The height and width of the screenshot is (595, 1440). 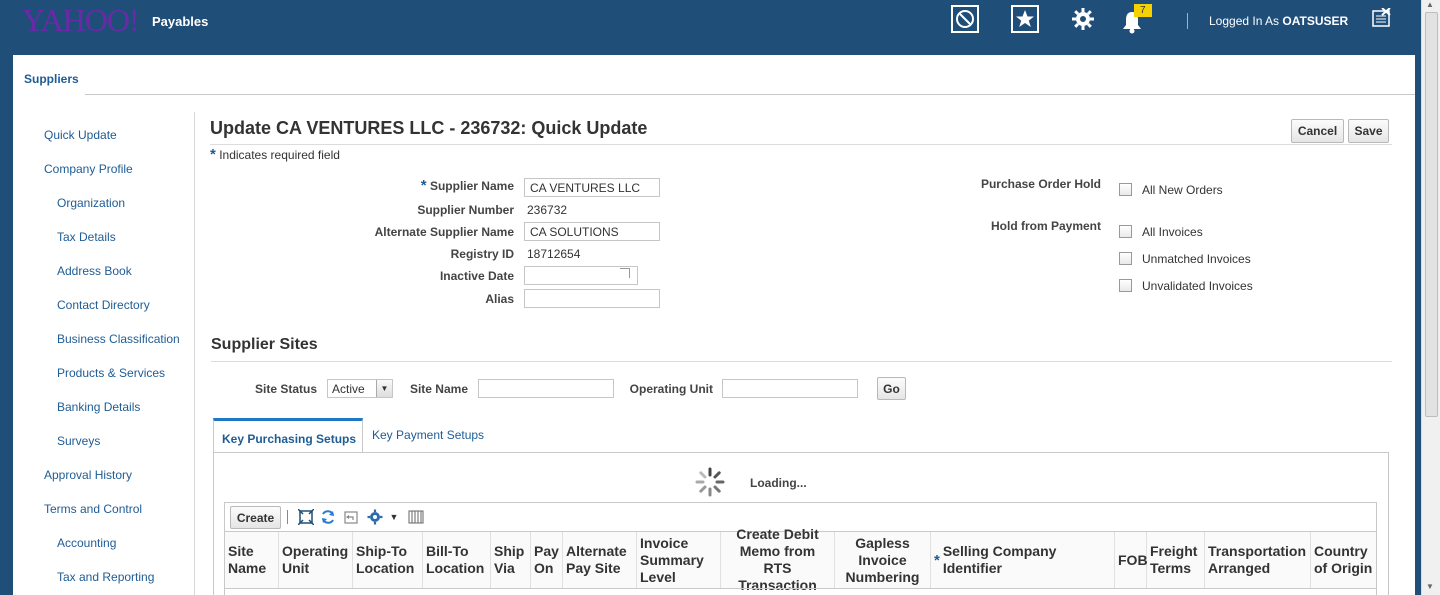 What do you see at coordinates (1368, 131) in the screenshot?
I see `save-button: Save` at bounding box center [1368, 131].